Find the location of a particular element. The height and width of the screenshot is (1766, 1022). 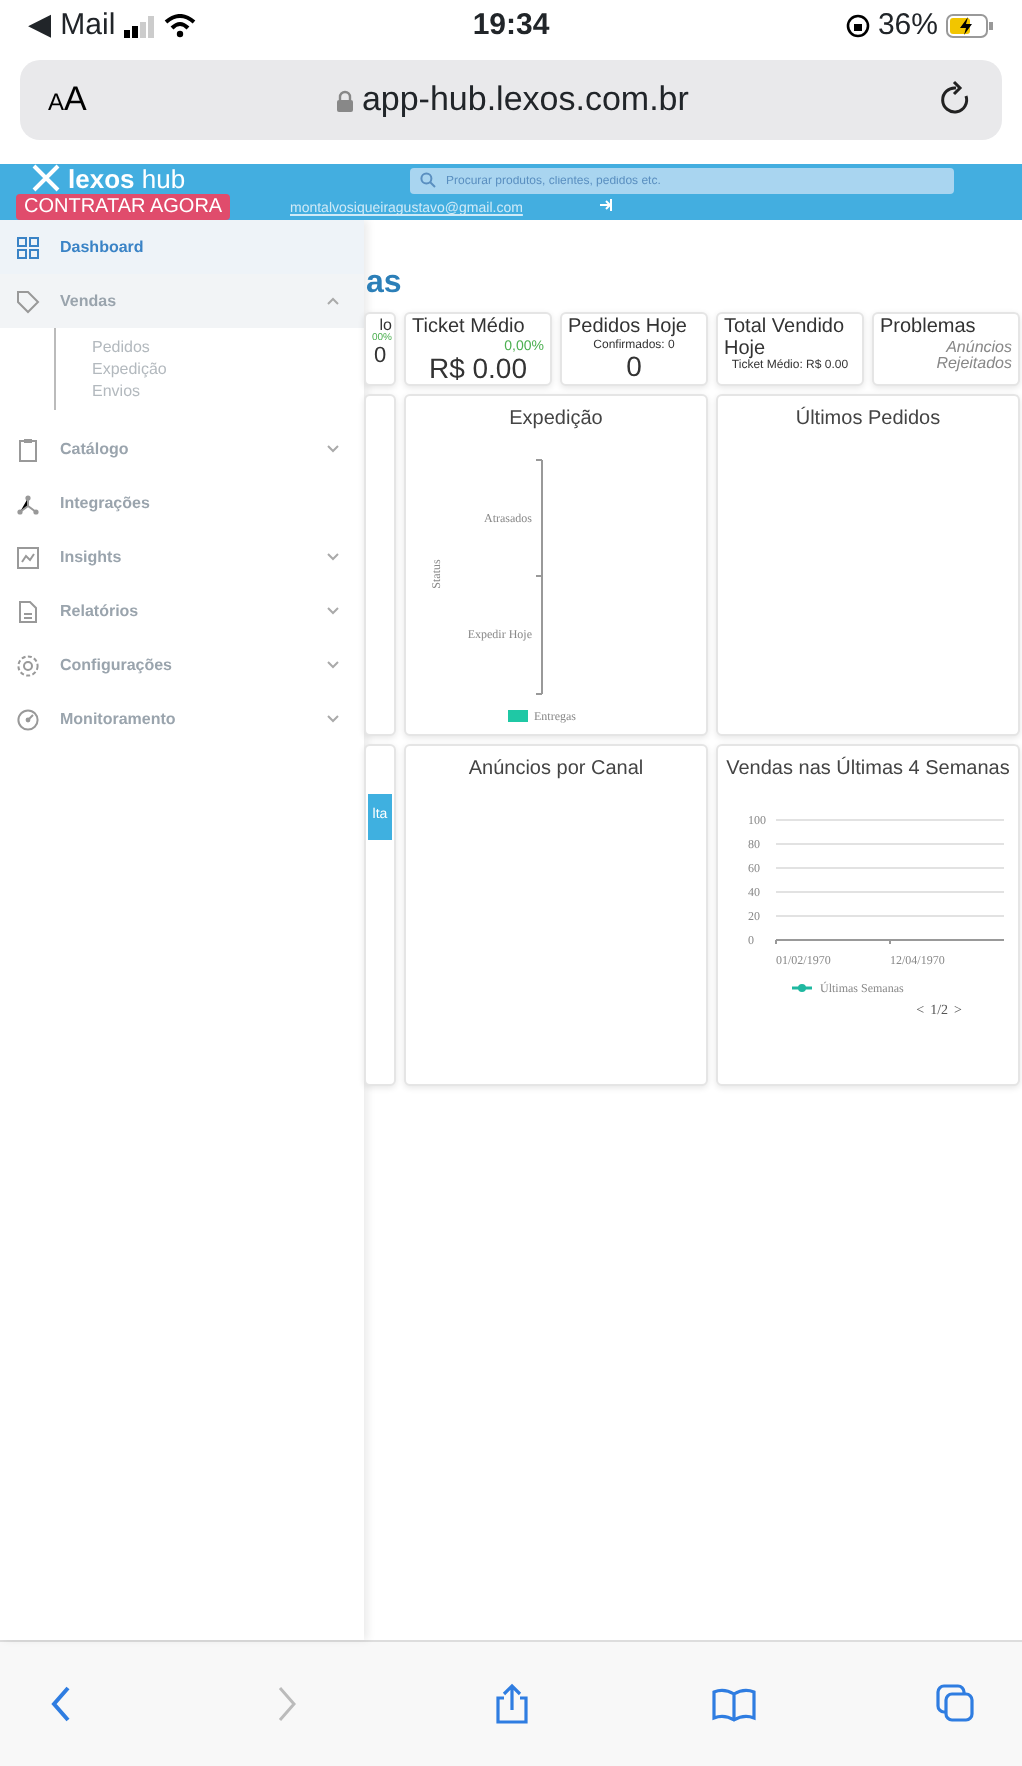

stat-title: Total Vendido Hoje is located at coordinates (785, 338).